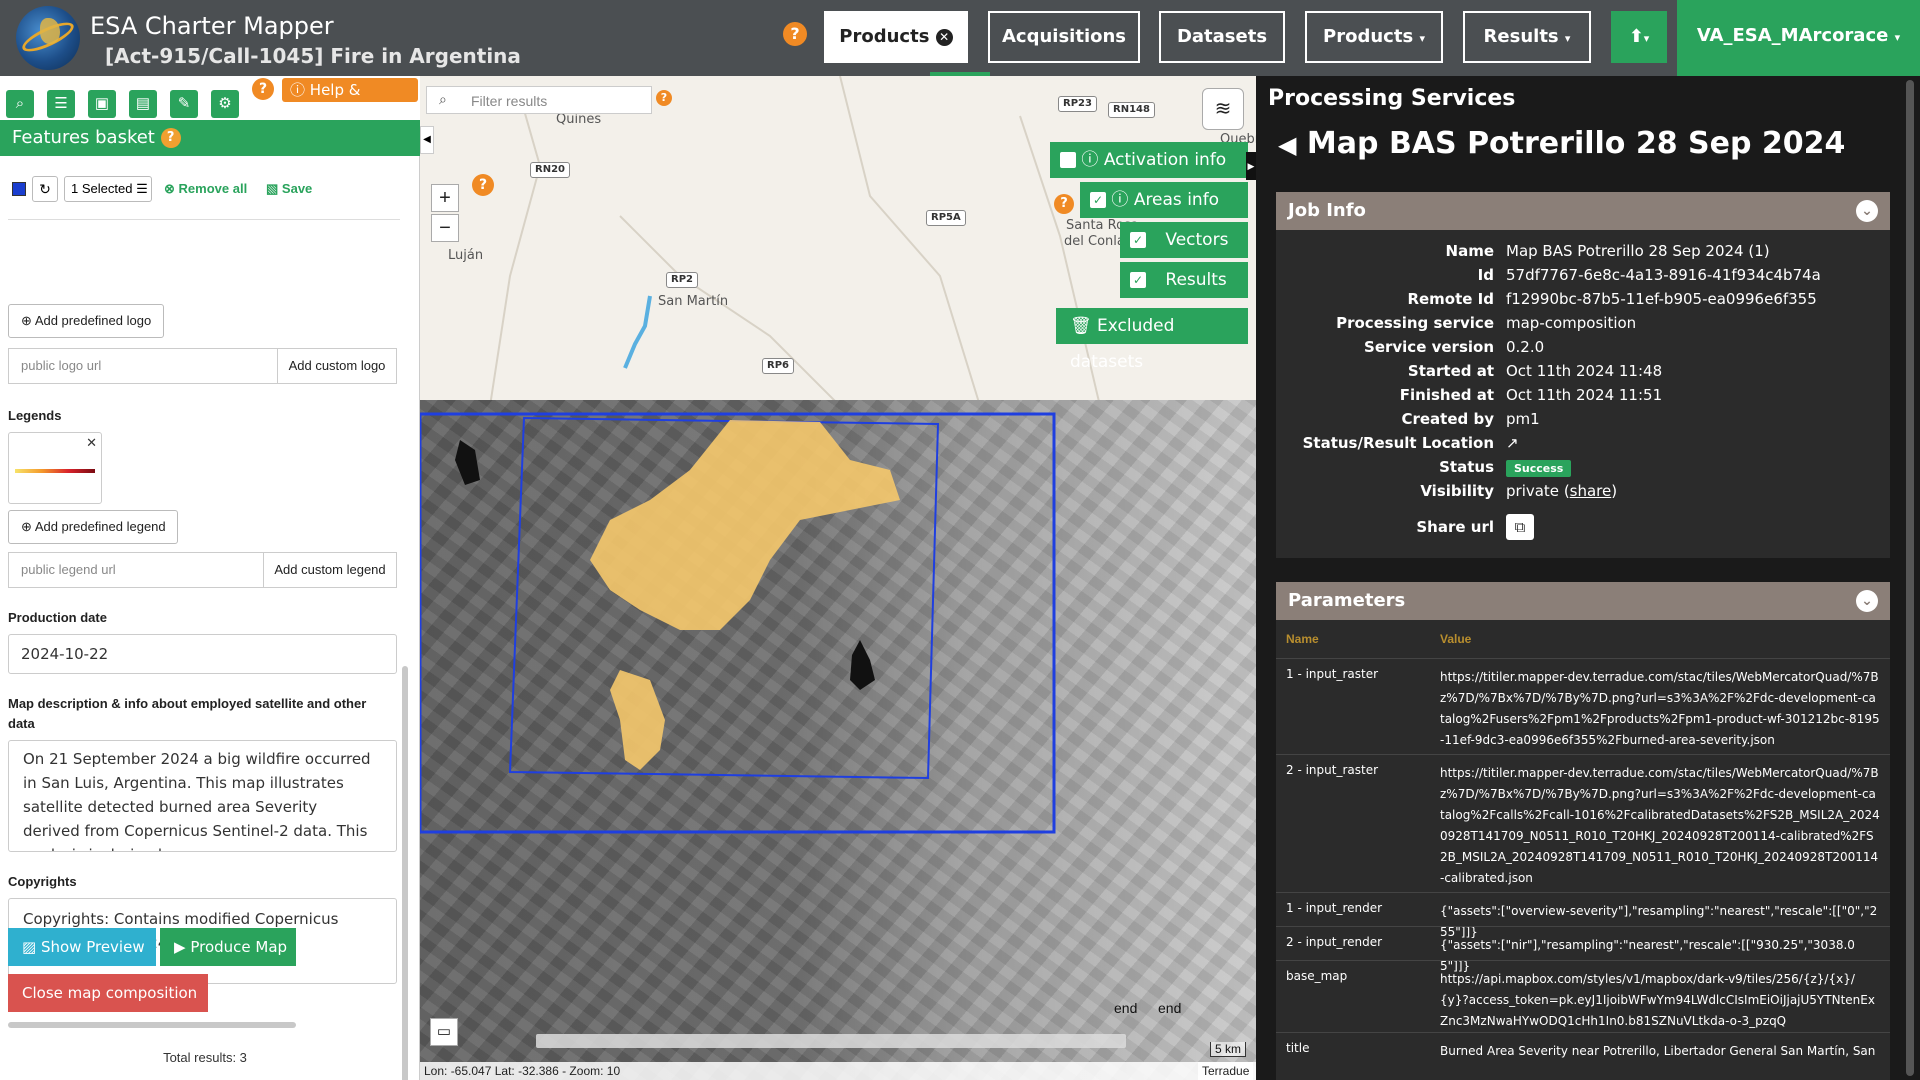 The image size is (1920, 1080). I want to click on caret-down-icon: ▾, so click(1897, 37).